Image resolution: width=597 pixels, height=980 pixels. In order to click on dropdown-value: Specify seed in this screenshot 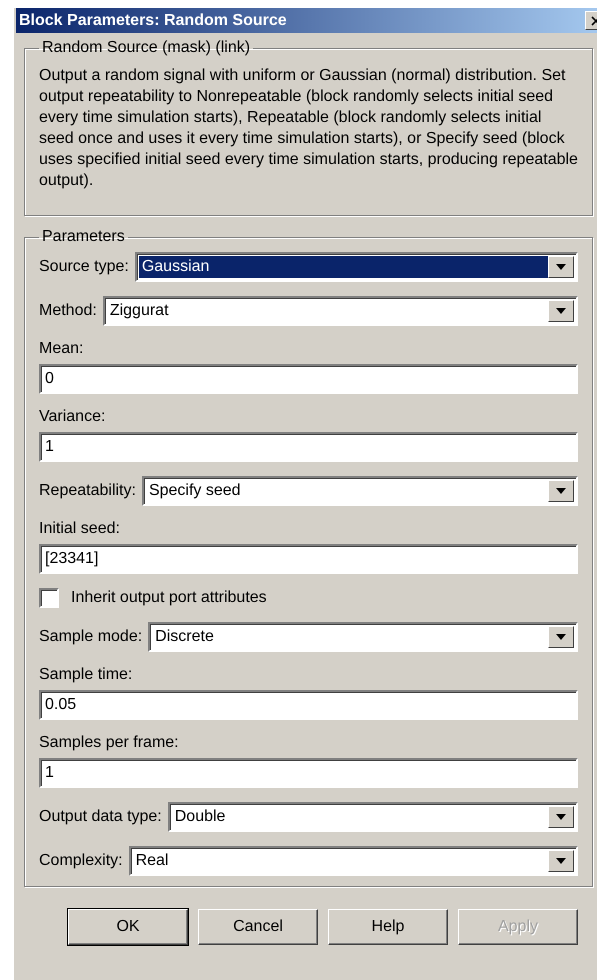, I will do `click(195, 491)`.